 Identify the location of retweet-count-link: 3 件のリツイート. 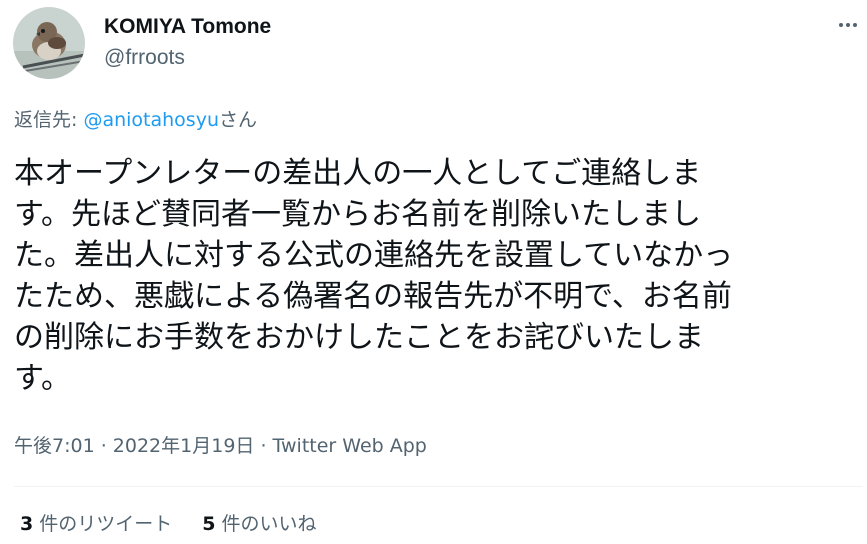
(96, 524).